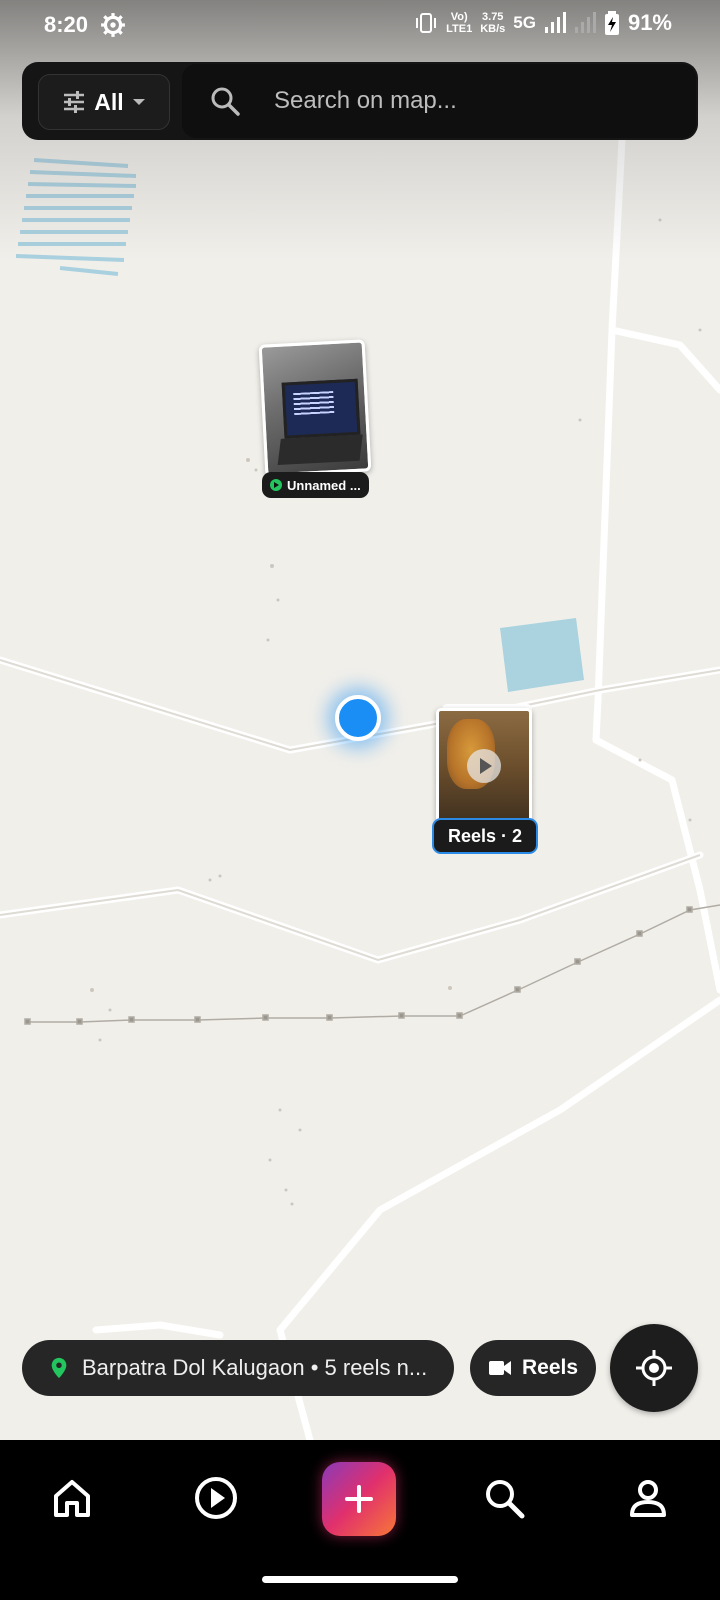 This screenshot has width=720, height=1600. What do you see at coordinates (611, 23) in the screenshot?
I see `battery-icon` at bounding box center [611, 23].